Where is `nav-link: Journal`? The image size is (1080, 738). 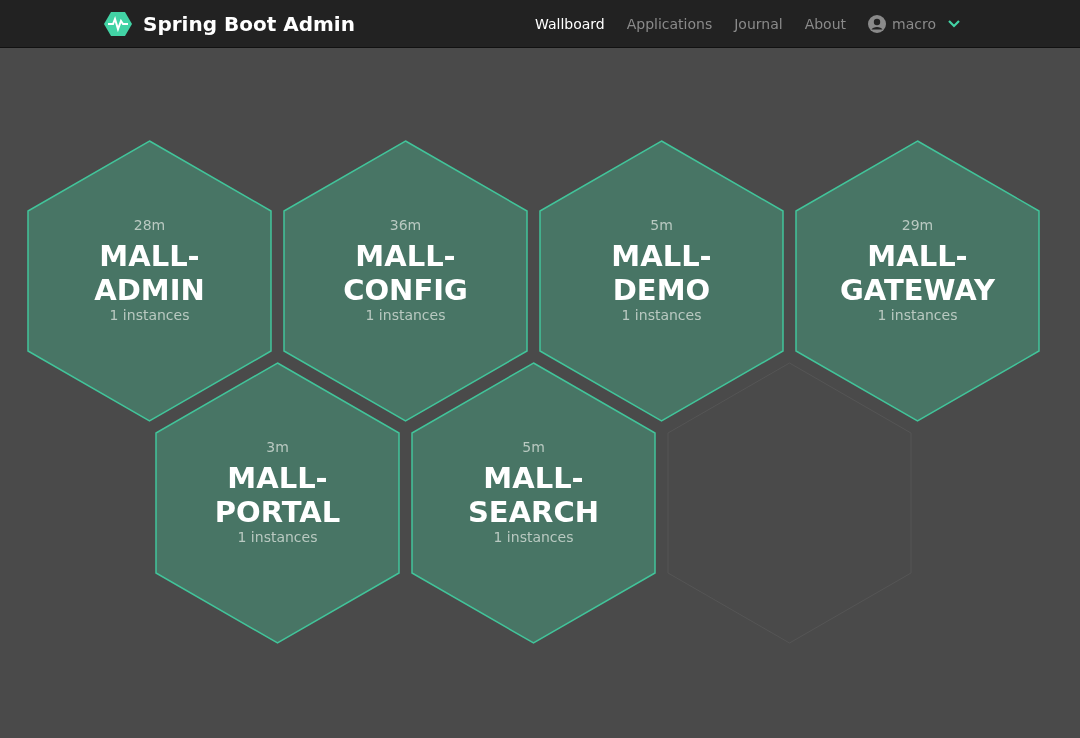
nav-link: Journal is located at coordinates (758, 23).